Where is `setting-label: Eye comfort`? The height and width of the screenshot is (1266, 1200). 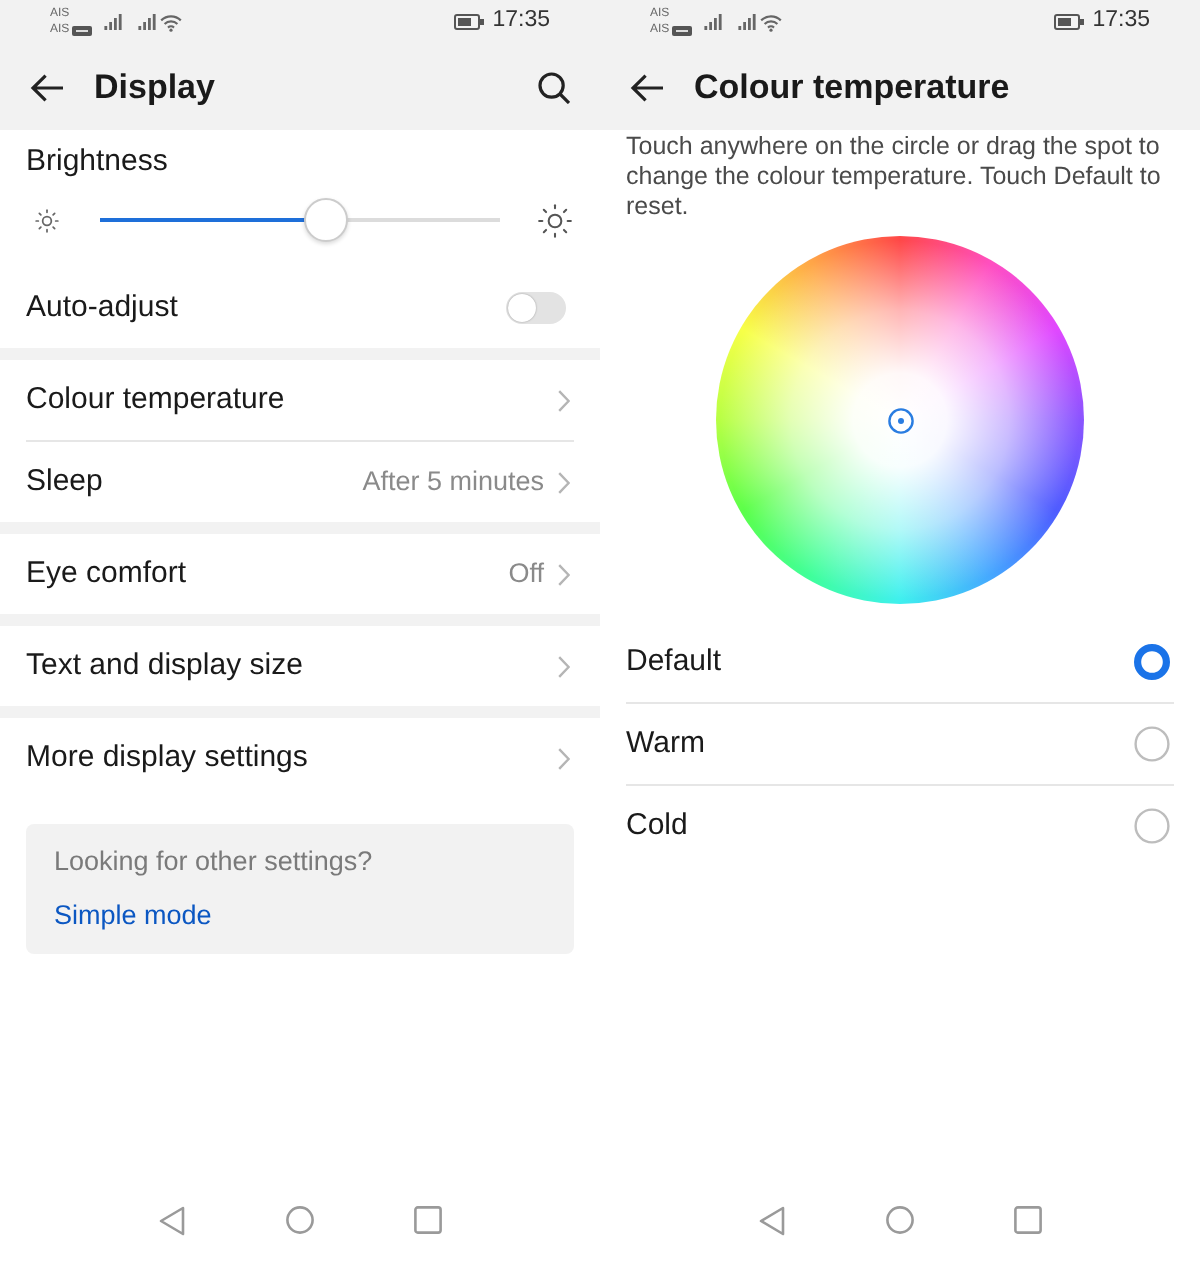
setting-label: Eye comfort is located at coordinates (106, 574).